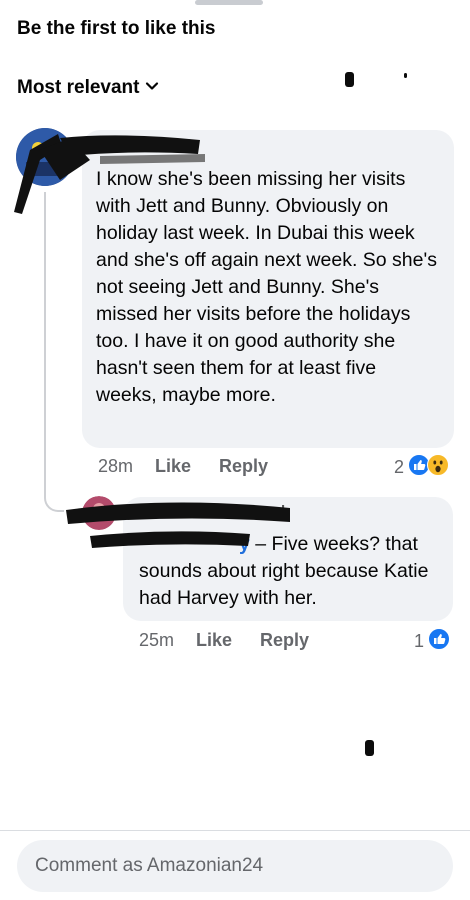 Image resolution: width=470 pixels, height=900 pixels. What do you see at coordinates (229, 2) in the screenshot?
I see `sheet-drag-handle` at bounding box center [229, 2].